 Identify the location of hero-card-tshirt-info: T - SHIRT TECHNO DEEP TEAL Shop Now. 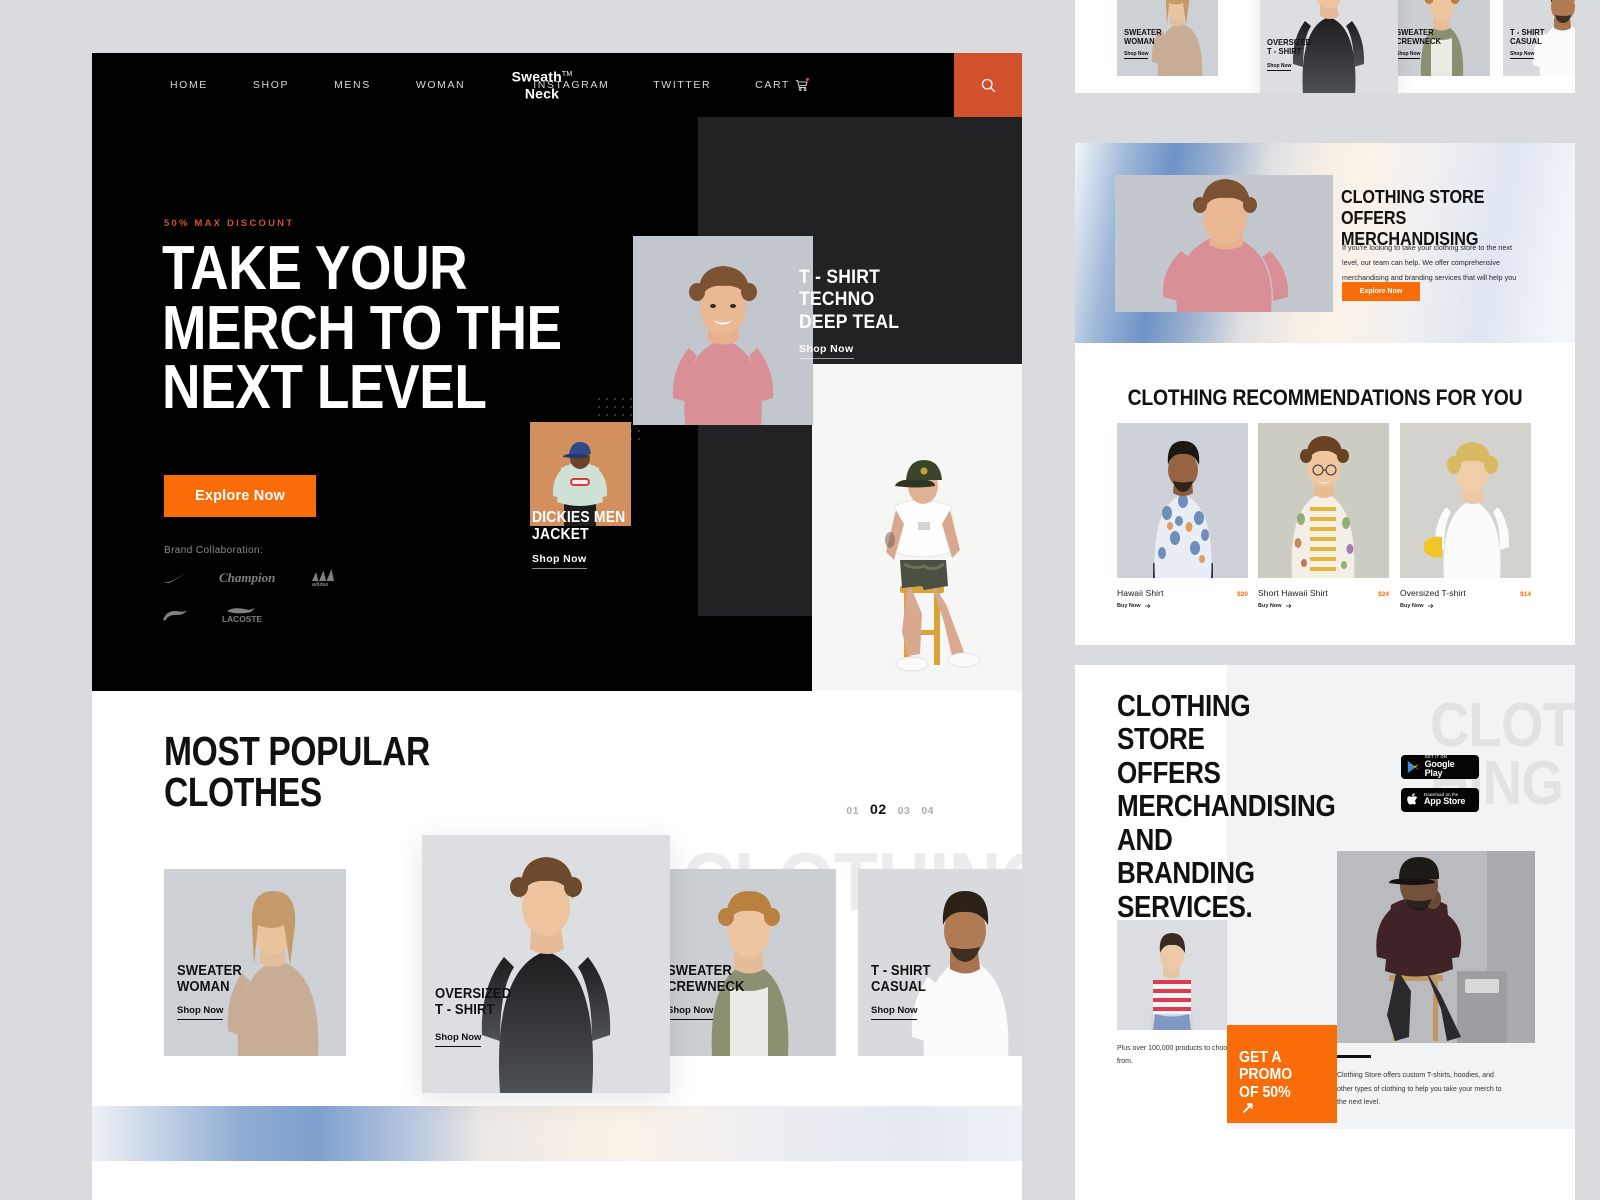
(853, 313).